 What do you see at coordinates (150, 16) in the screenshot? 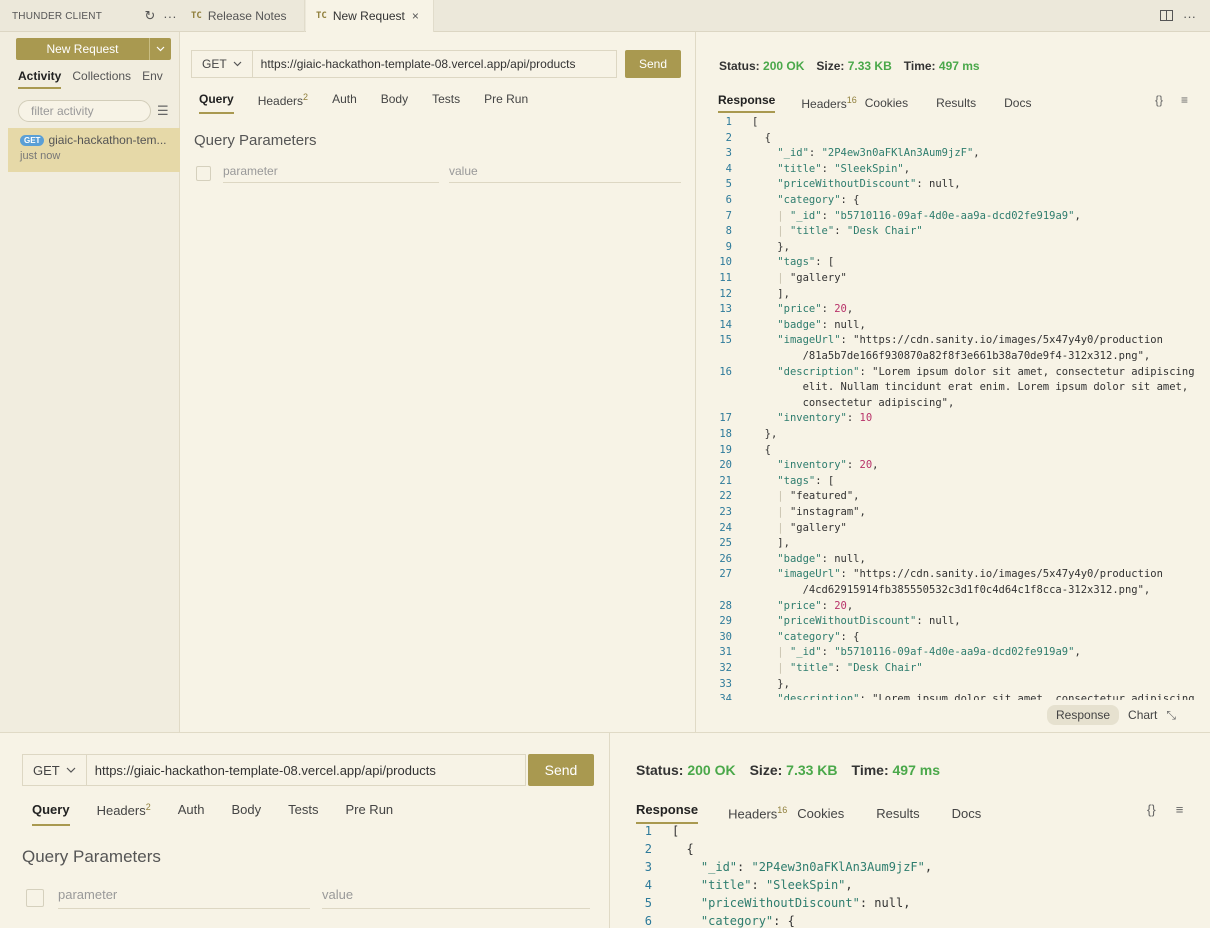
I see `refresh-icon: ↻` at bounding box center [150, 16].